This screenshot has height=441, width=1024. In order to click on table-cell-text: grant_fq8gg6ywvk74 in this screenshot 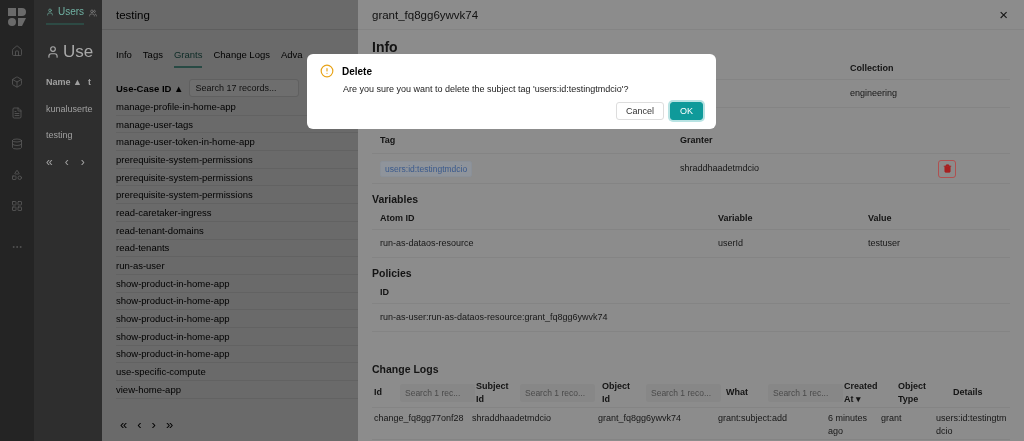, I will do `click(640, 418)`.